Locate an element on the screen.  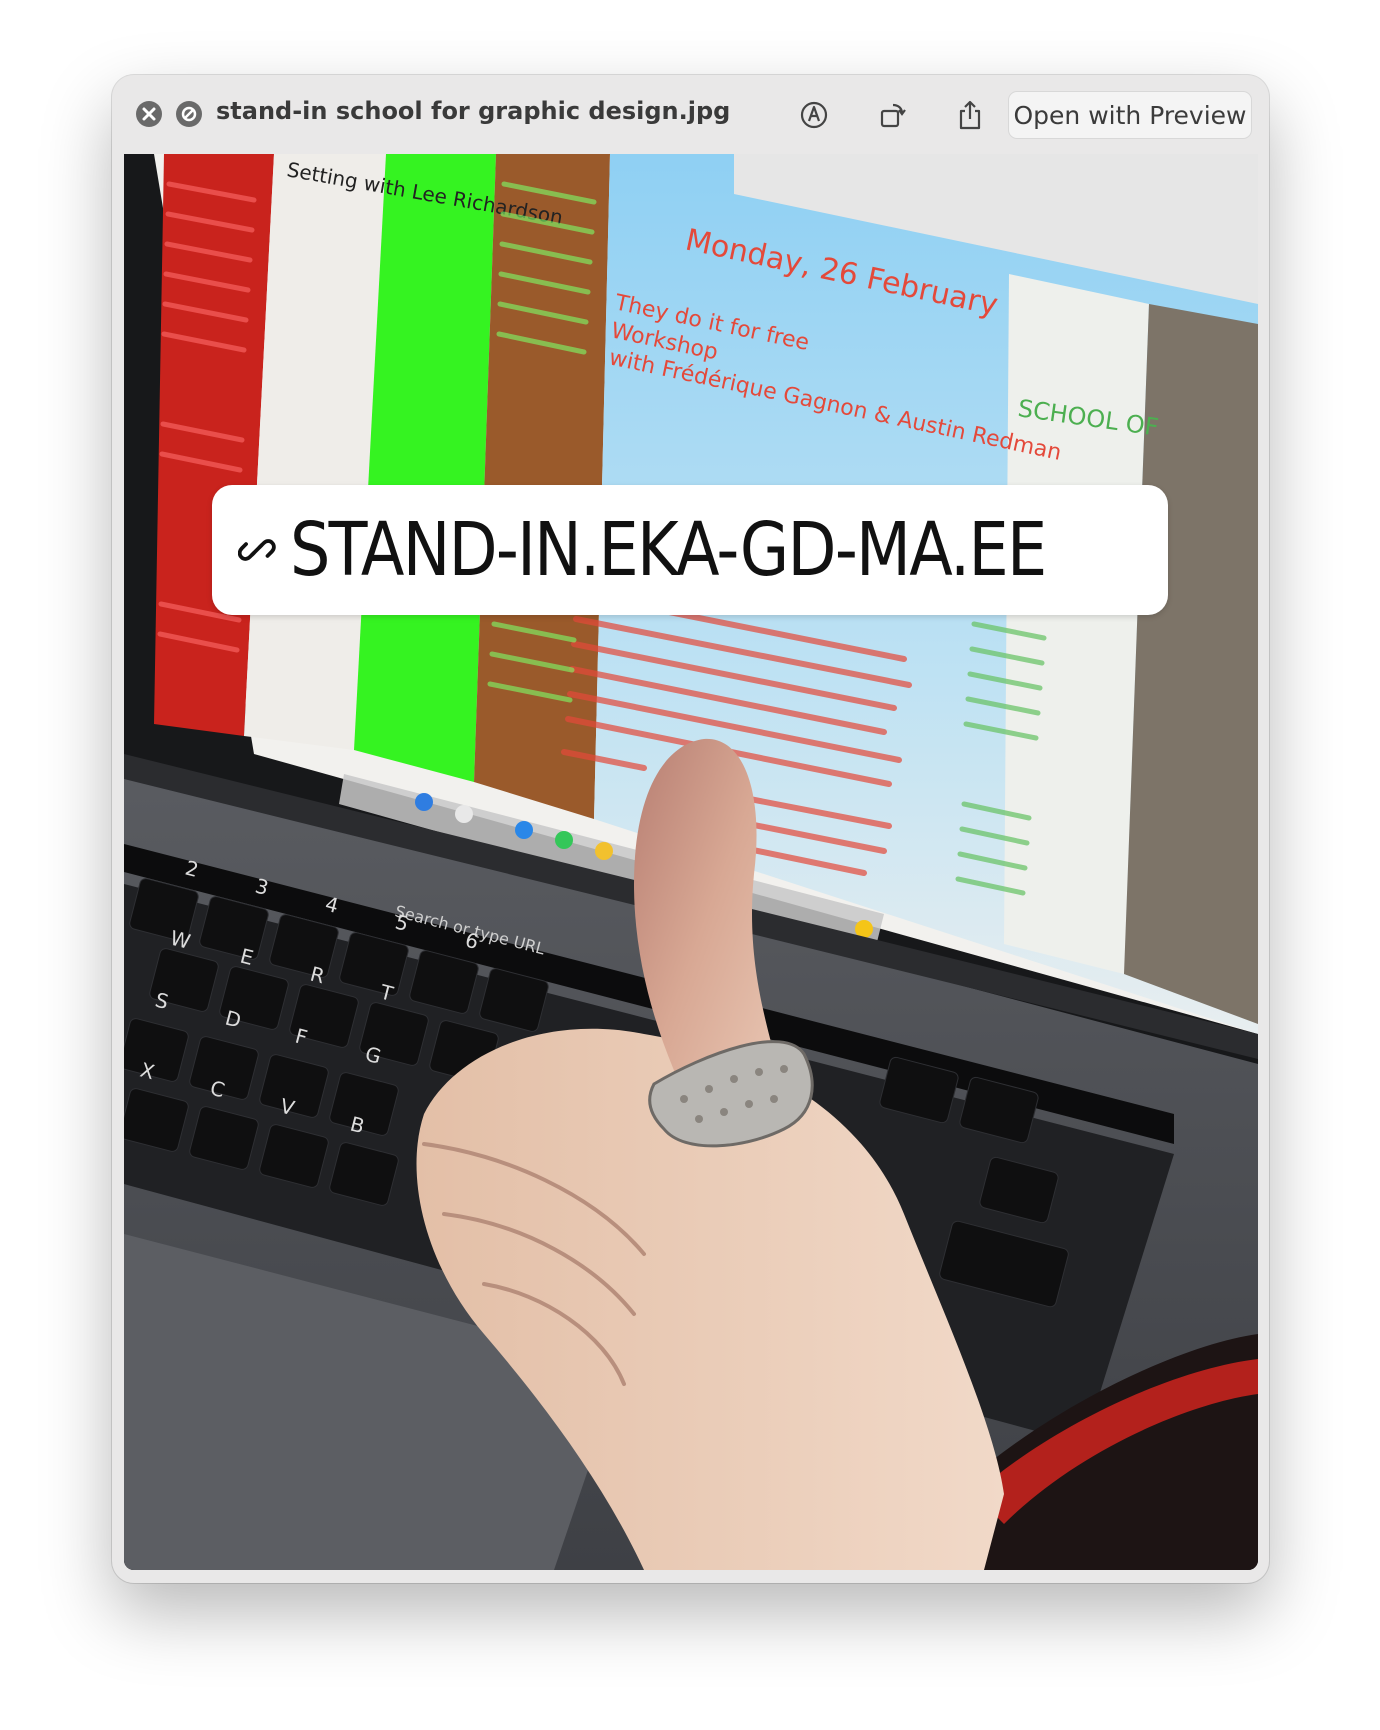
dock-app-icon is located at coordinates (464, 814).